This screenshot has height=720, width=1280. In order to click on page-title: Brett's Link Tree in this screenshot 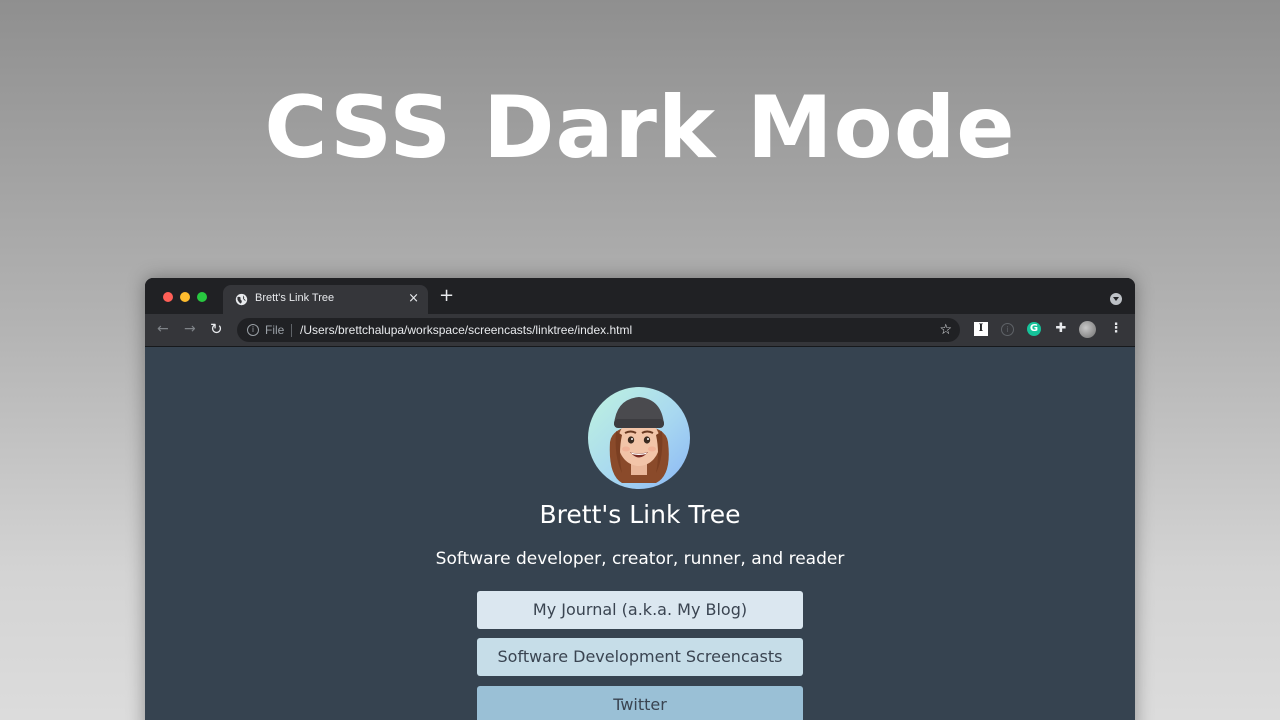, I will do `click(640, 514)`.